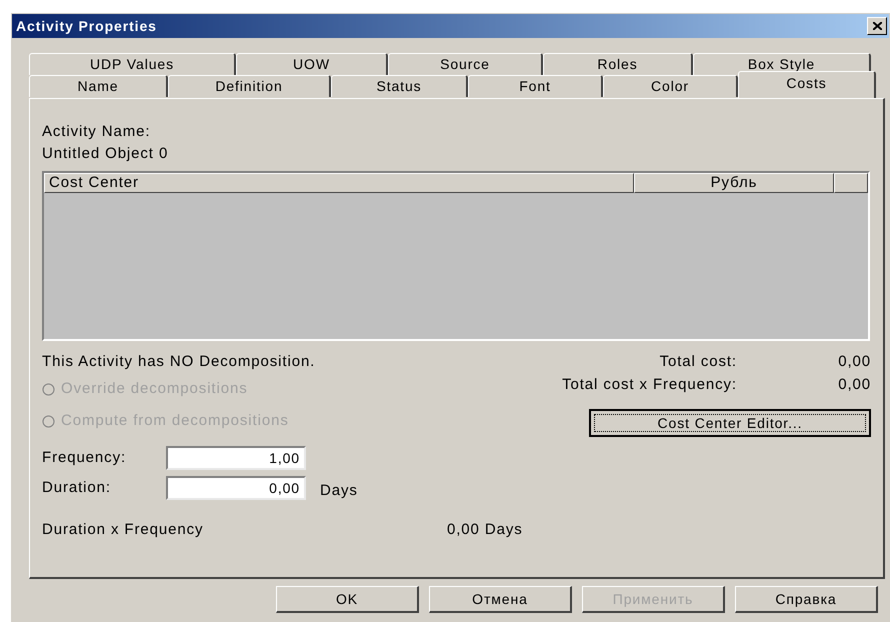  I want to click on input-field: 1,00, so click(236, 458).